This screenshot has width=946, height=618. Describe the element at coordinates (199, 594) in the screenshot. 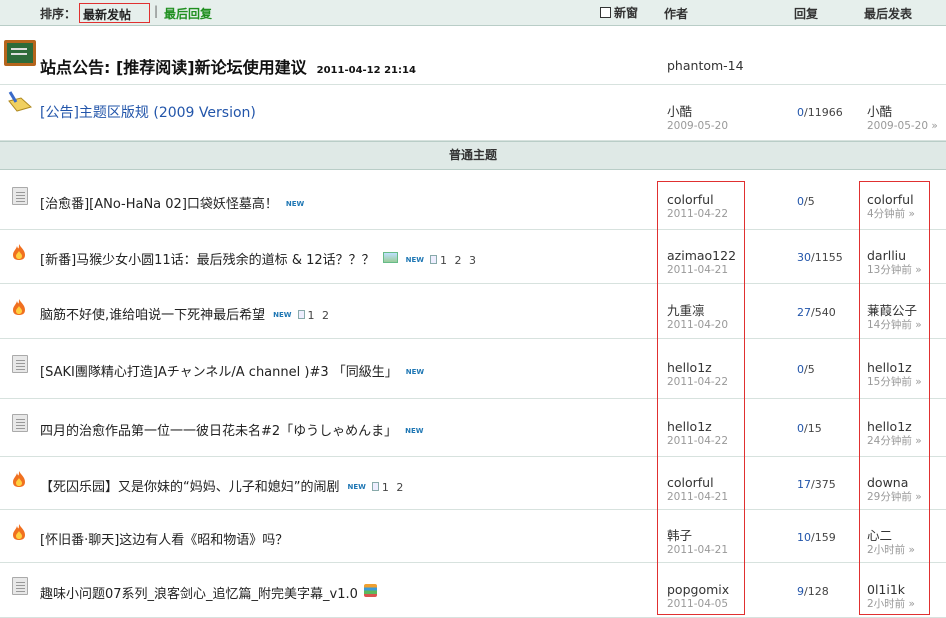

I see `thread-title-text: 趣味小问题07系列_浪客剑心_追忆篇_附完美字幕_v1.0` at that location.